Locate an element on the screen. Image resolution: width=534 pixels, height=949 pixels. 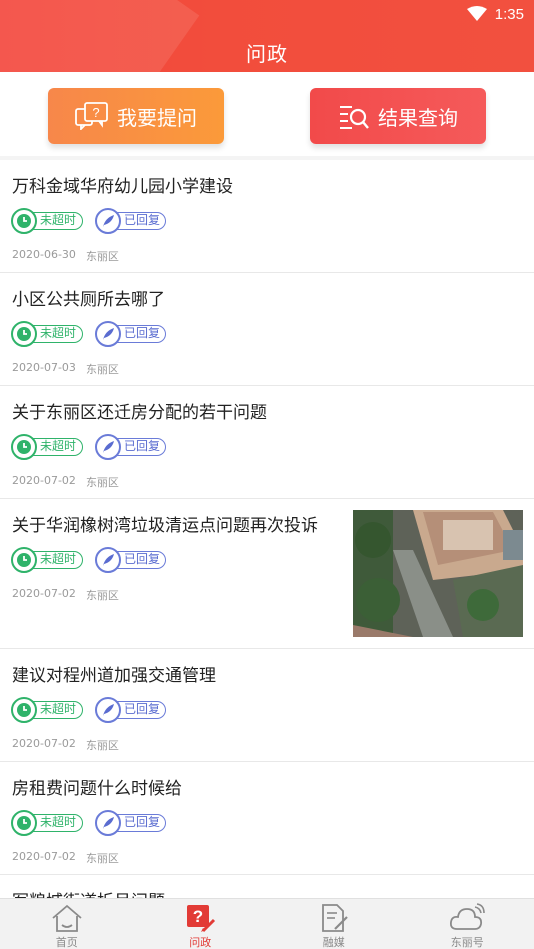
item-title: 建议对程州道加强交通管理 is located at coordinates (114, 676).